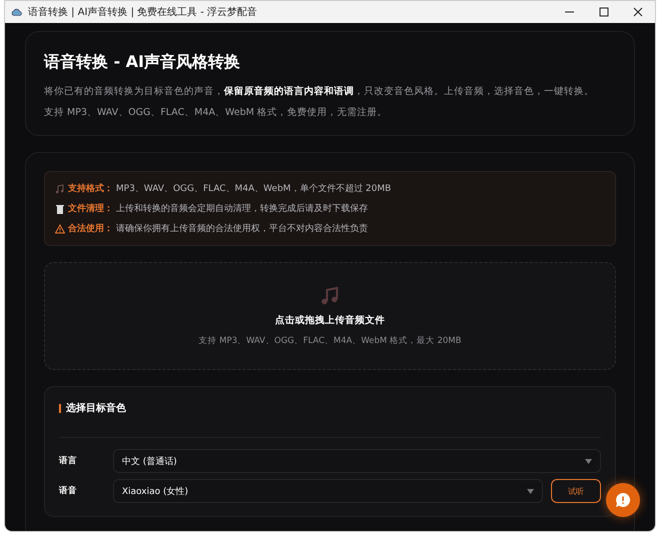 Image resolution: width=660 pixels, height=537 pixels. What do you see at coordinates (143, 12) in the screenshot?
I see `window-title: 语音转换 | AI声音转换 | 免费在线工具 - 浮云梦配音` at bounding box center [143, 12].